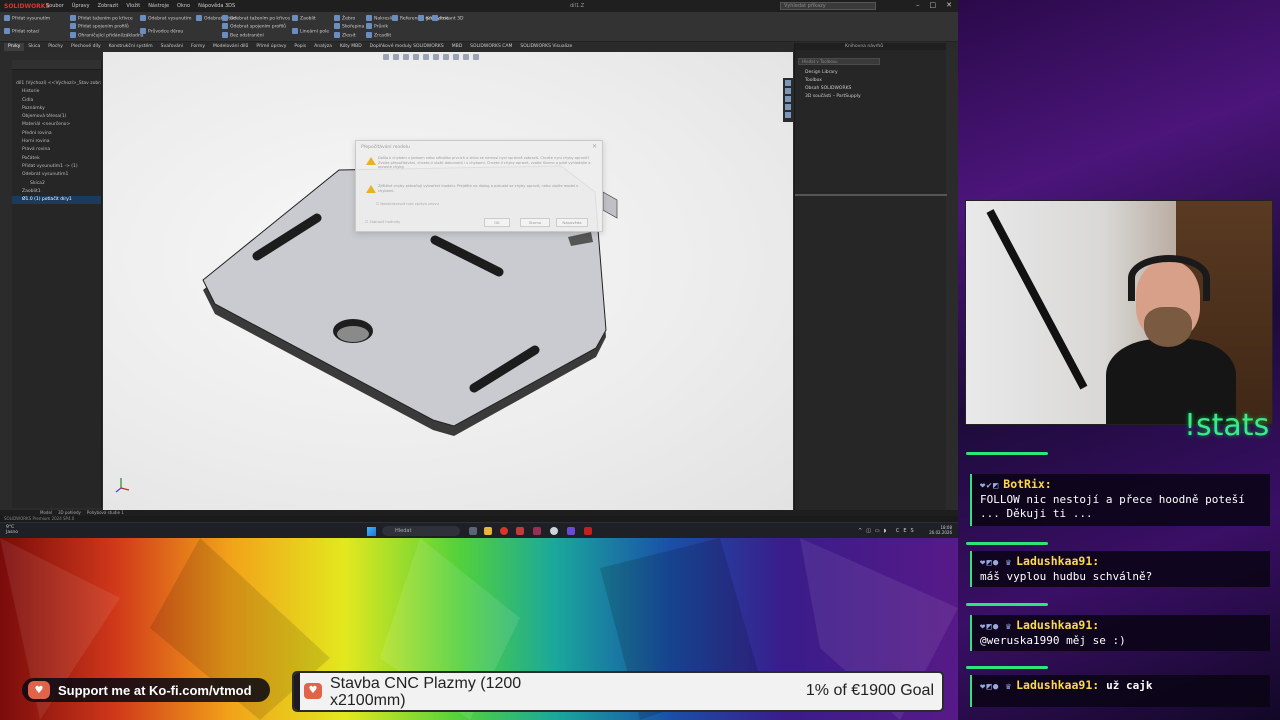 Image resolution: width=1280 pixels, height=720 pixels. What do you see at coordinates (871, 195) in the screenshot?
I see `pane-divider` at bounding box center [871, 195].